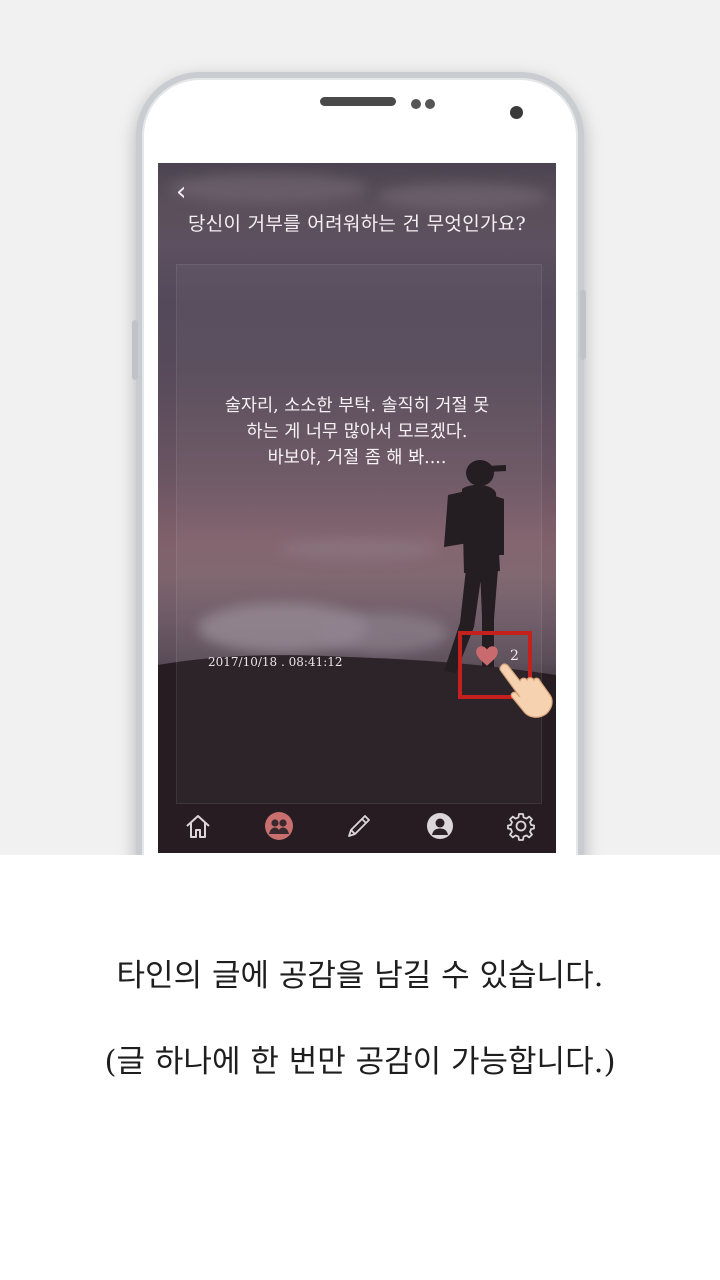 The width and height of the screenshot is (720, 1280). What do you see at coordinates (275, 662) in the screenshot?
I see `post-timestamp: 2017/10/18 . 08:41:12` at bounding box center [275, 662].